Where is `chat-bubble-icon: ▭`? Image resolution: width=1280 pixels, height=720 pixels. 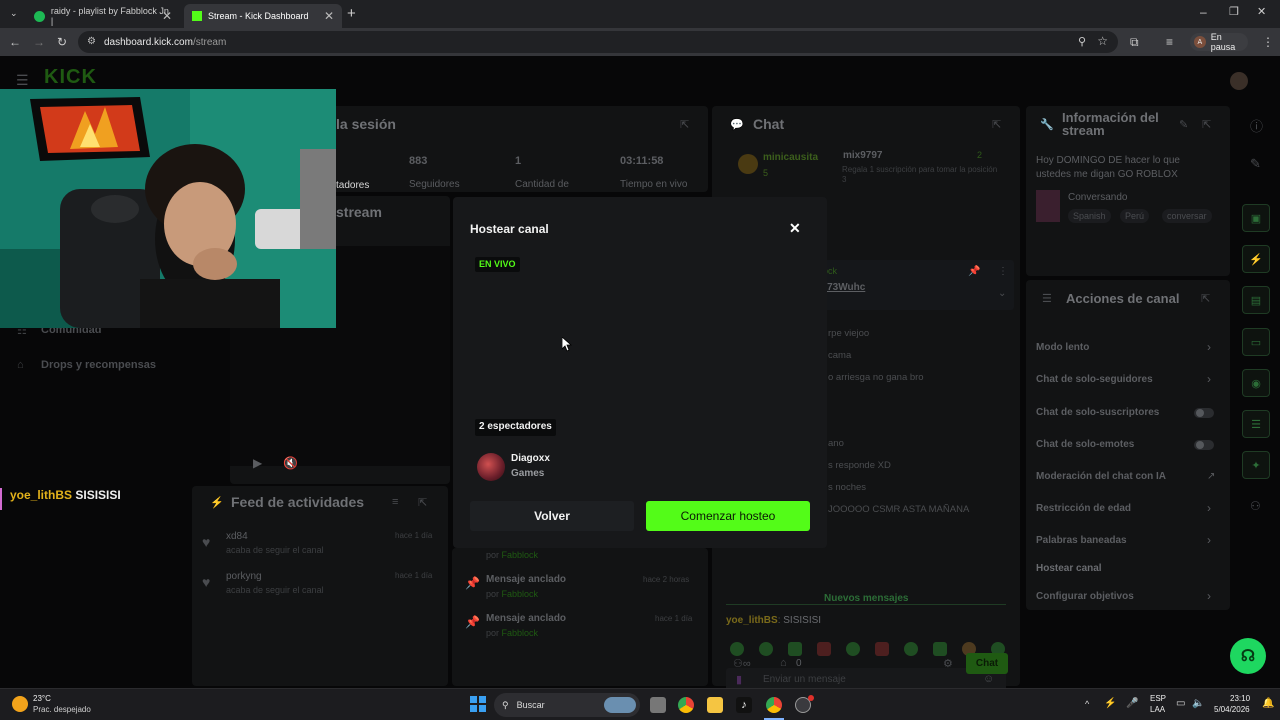
chat-bubble-icon: ▭ is located at coordinates (1256, 342).